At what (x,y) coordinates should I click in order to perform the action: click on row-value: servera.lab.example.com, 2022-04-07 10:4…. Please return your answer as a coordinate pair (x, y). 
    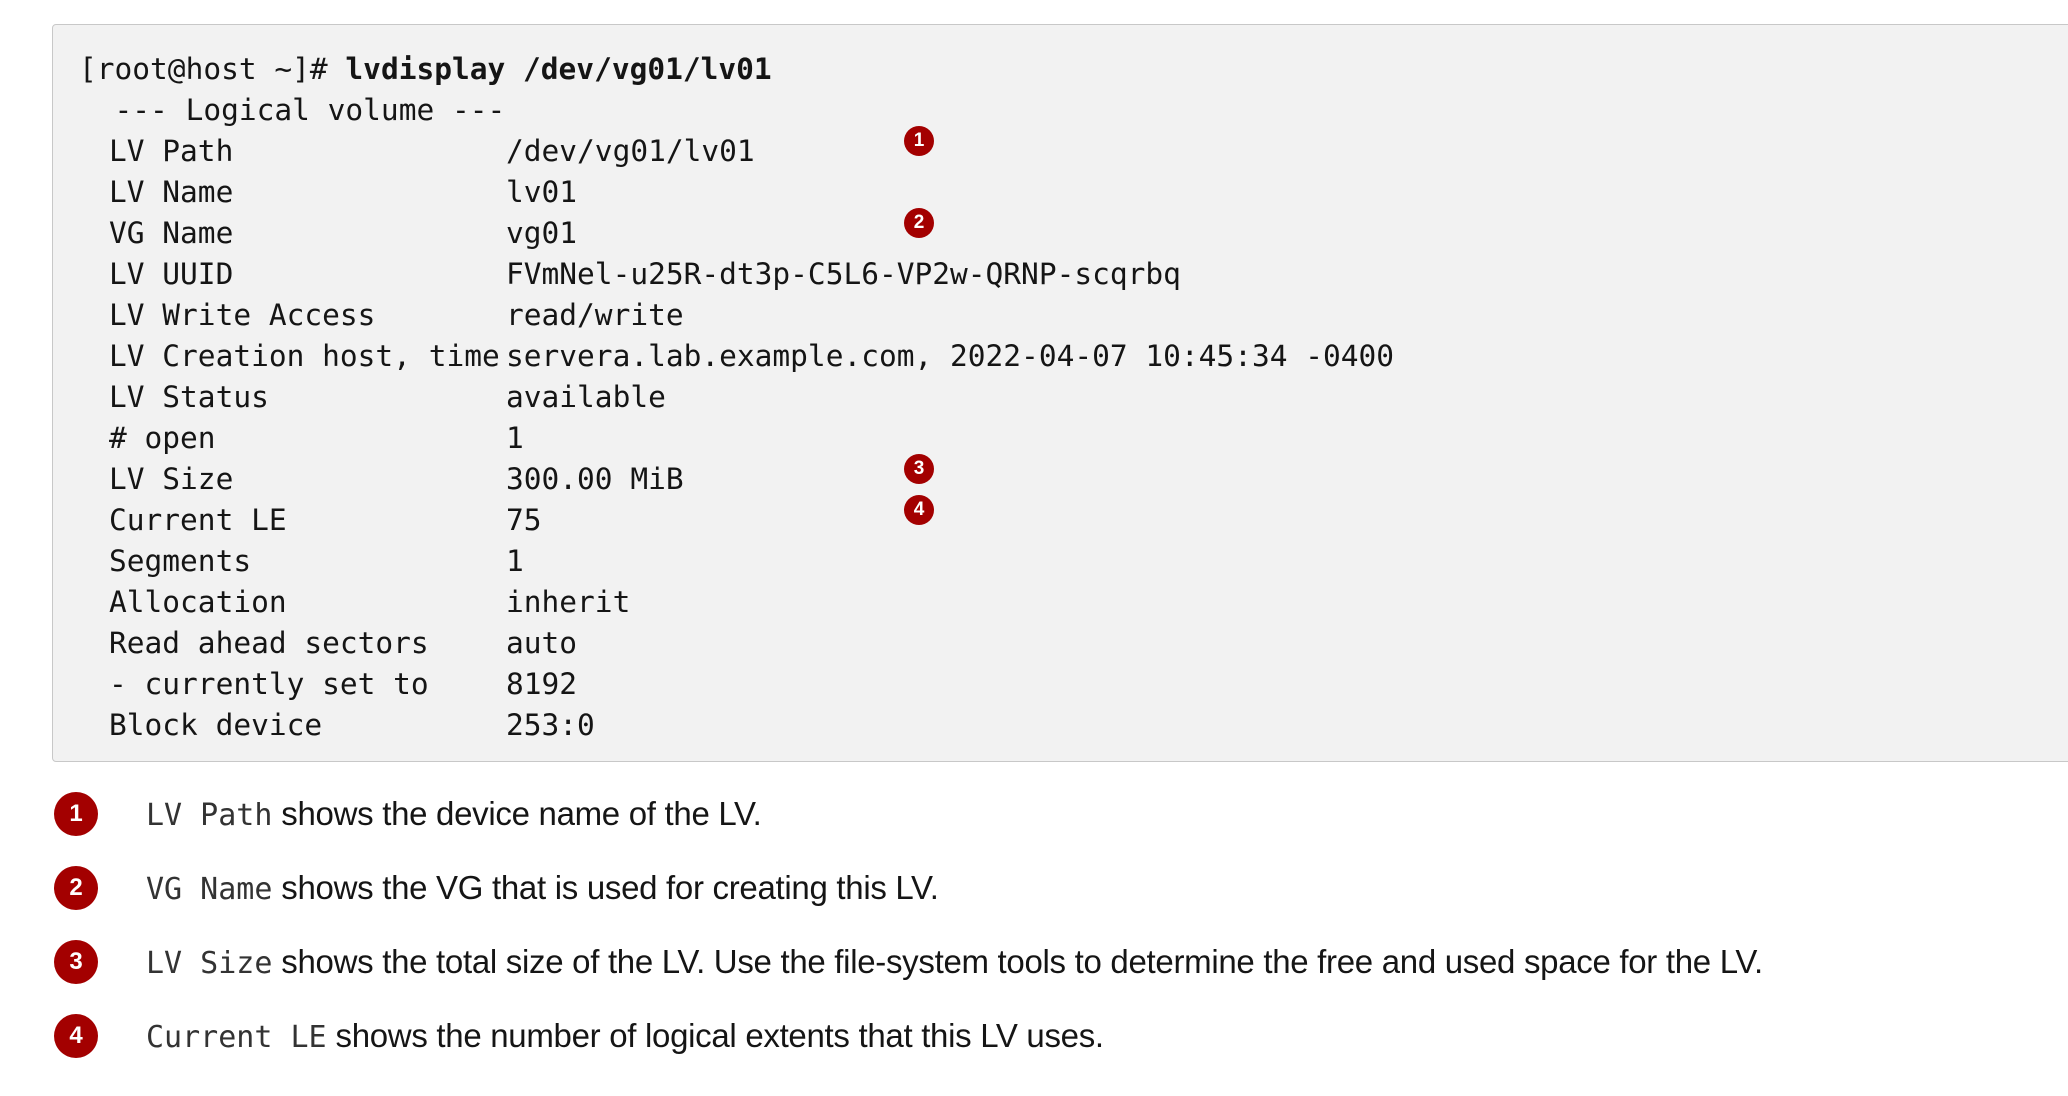
    Looking at the image, I should click on (950, 356).